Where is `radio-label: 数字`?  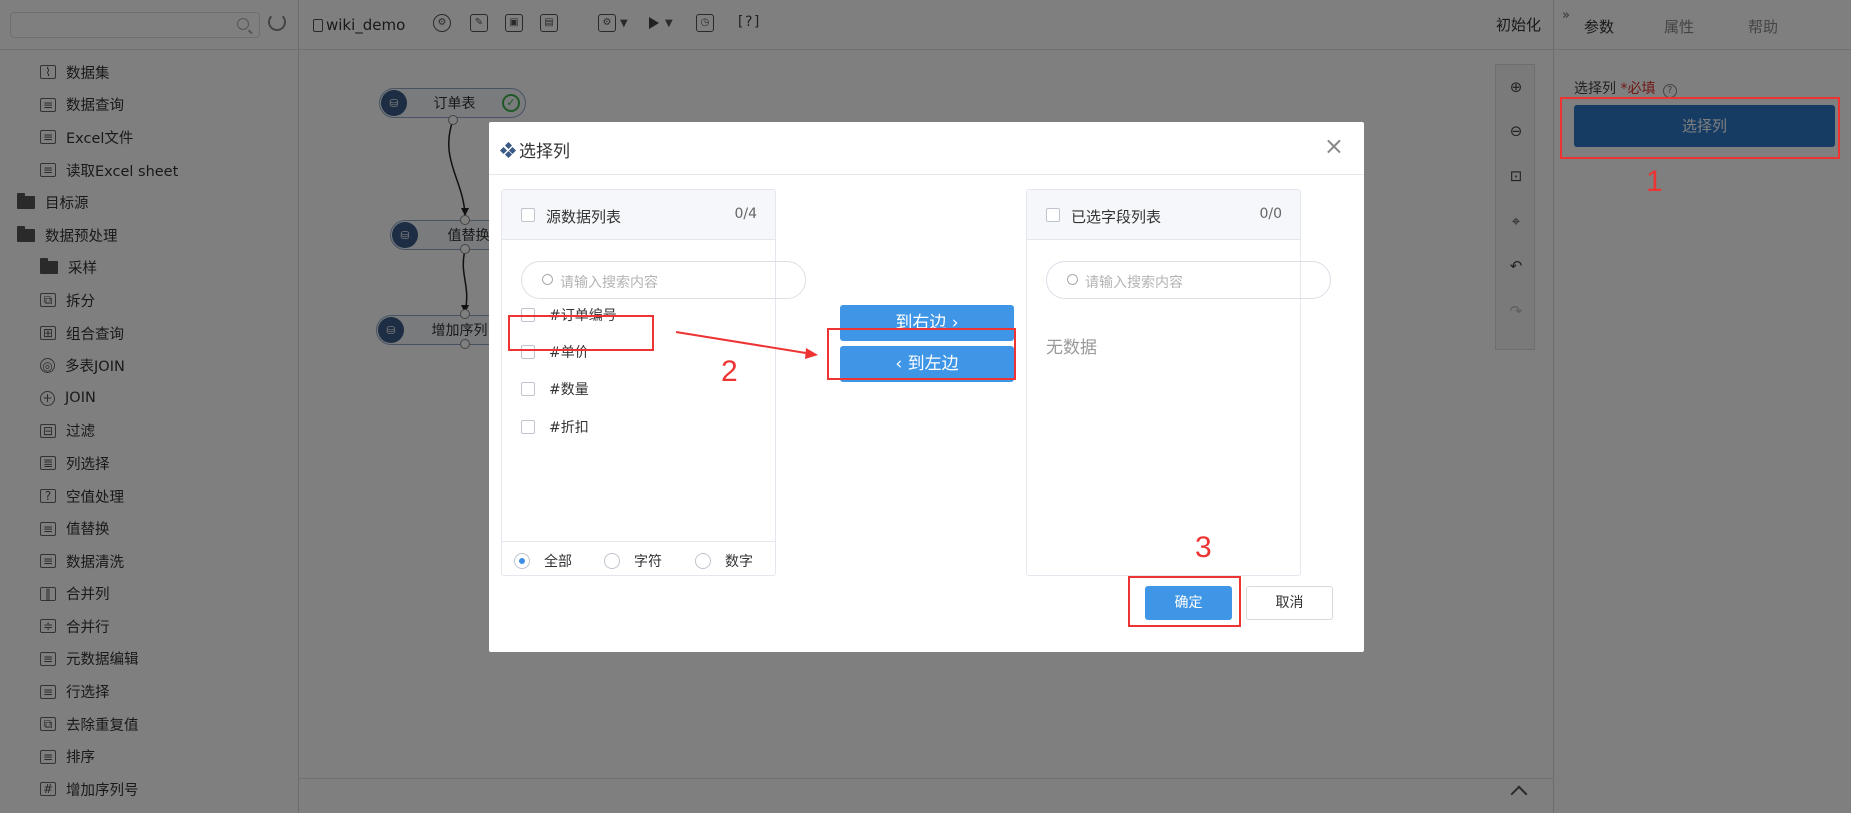
radio-label: 数字 is located at coordinates (739, 562).